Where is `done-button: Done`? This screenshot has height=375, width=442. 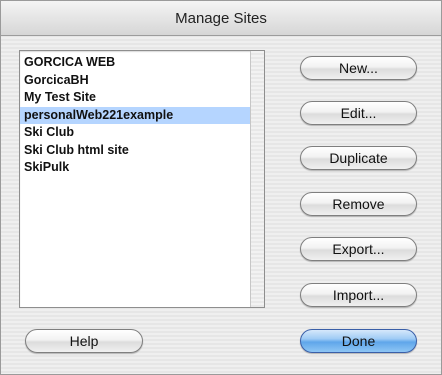
done-button: Done is located at coordinates (358, 341).